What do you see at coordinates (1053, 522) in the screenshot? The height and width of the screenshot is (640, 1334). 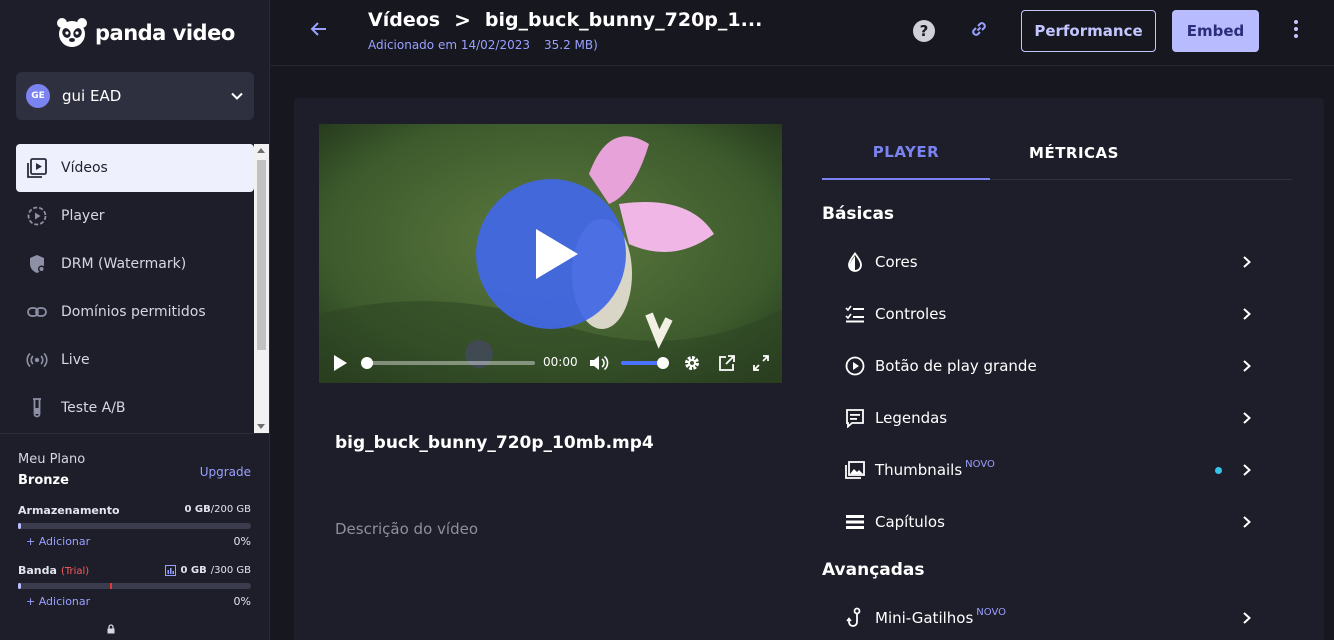 I see `option-chapters: Capítulos` at bounding box center [1053, 522].